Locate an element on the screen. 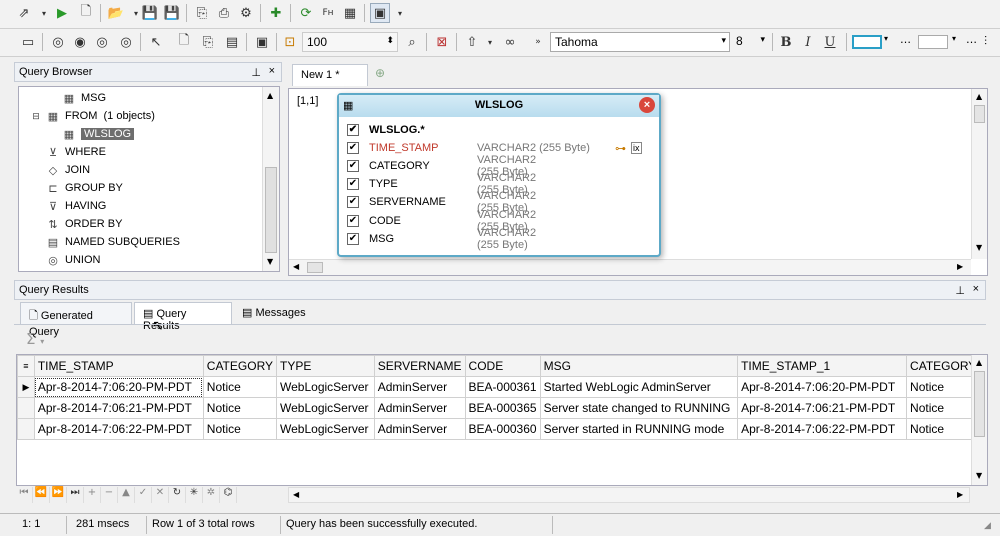 The image size is (1000, 536). column-msg: ✔ MSG VARCHAR2 (255 Byte) is located at coordinates (441, 239).